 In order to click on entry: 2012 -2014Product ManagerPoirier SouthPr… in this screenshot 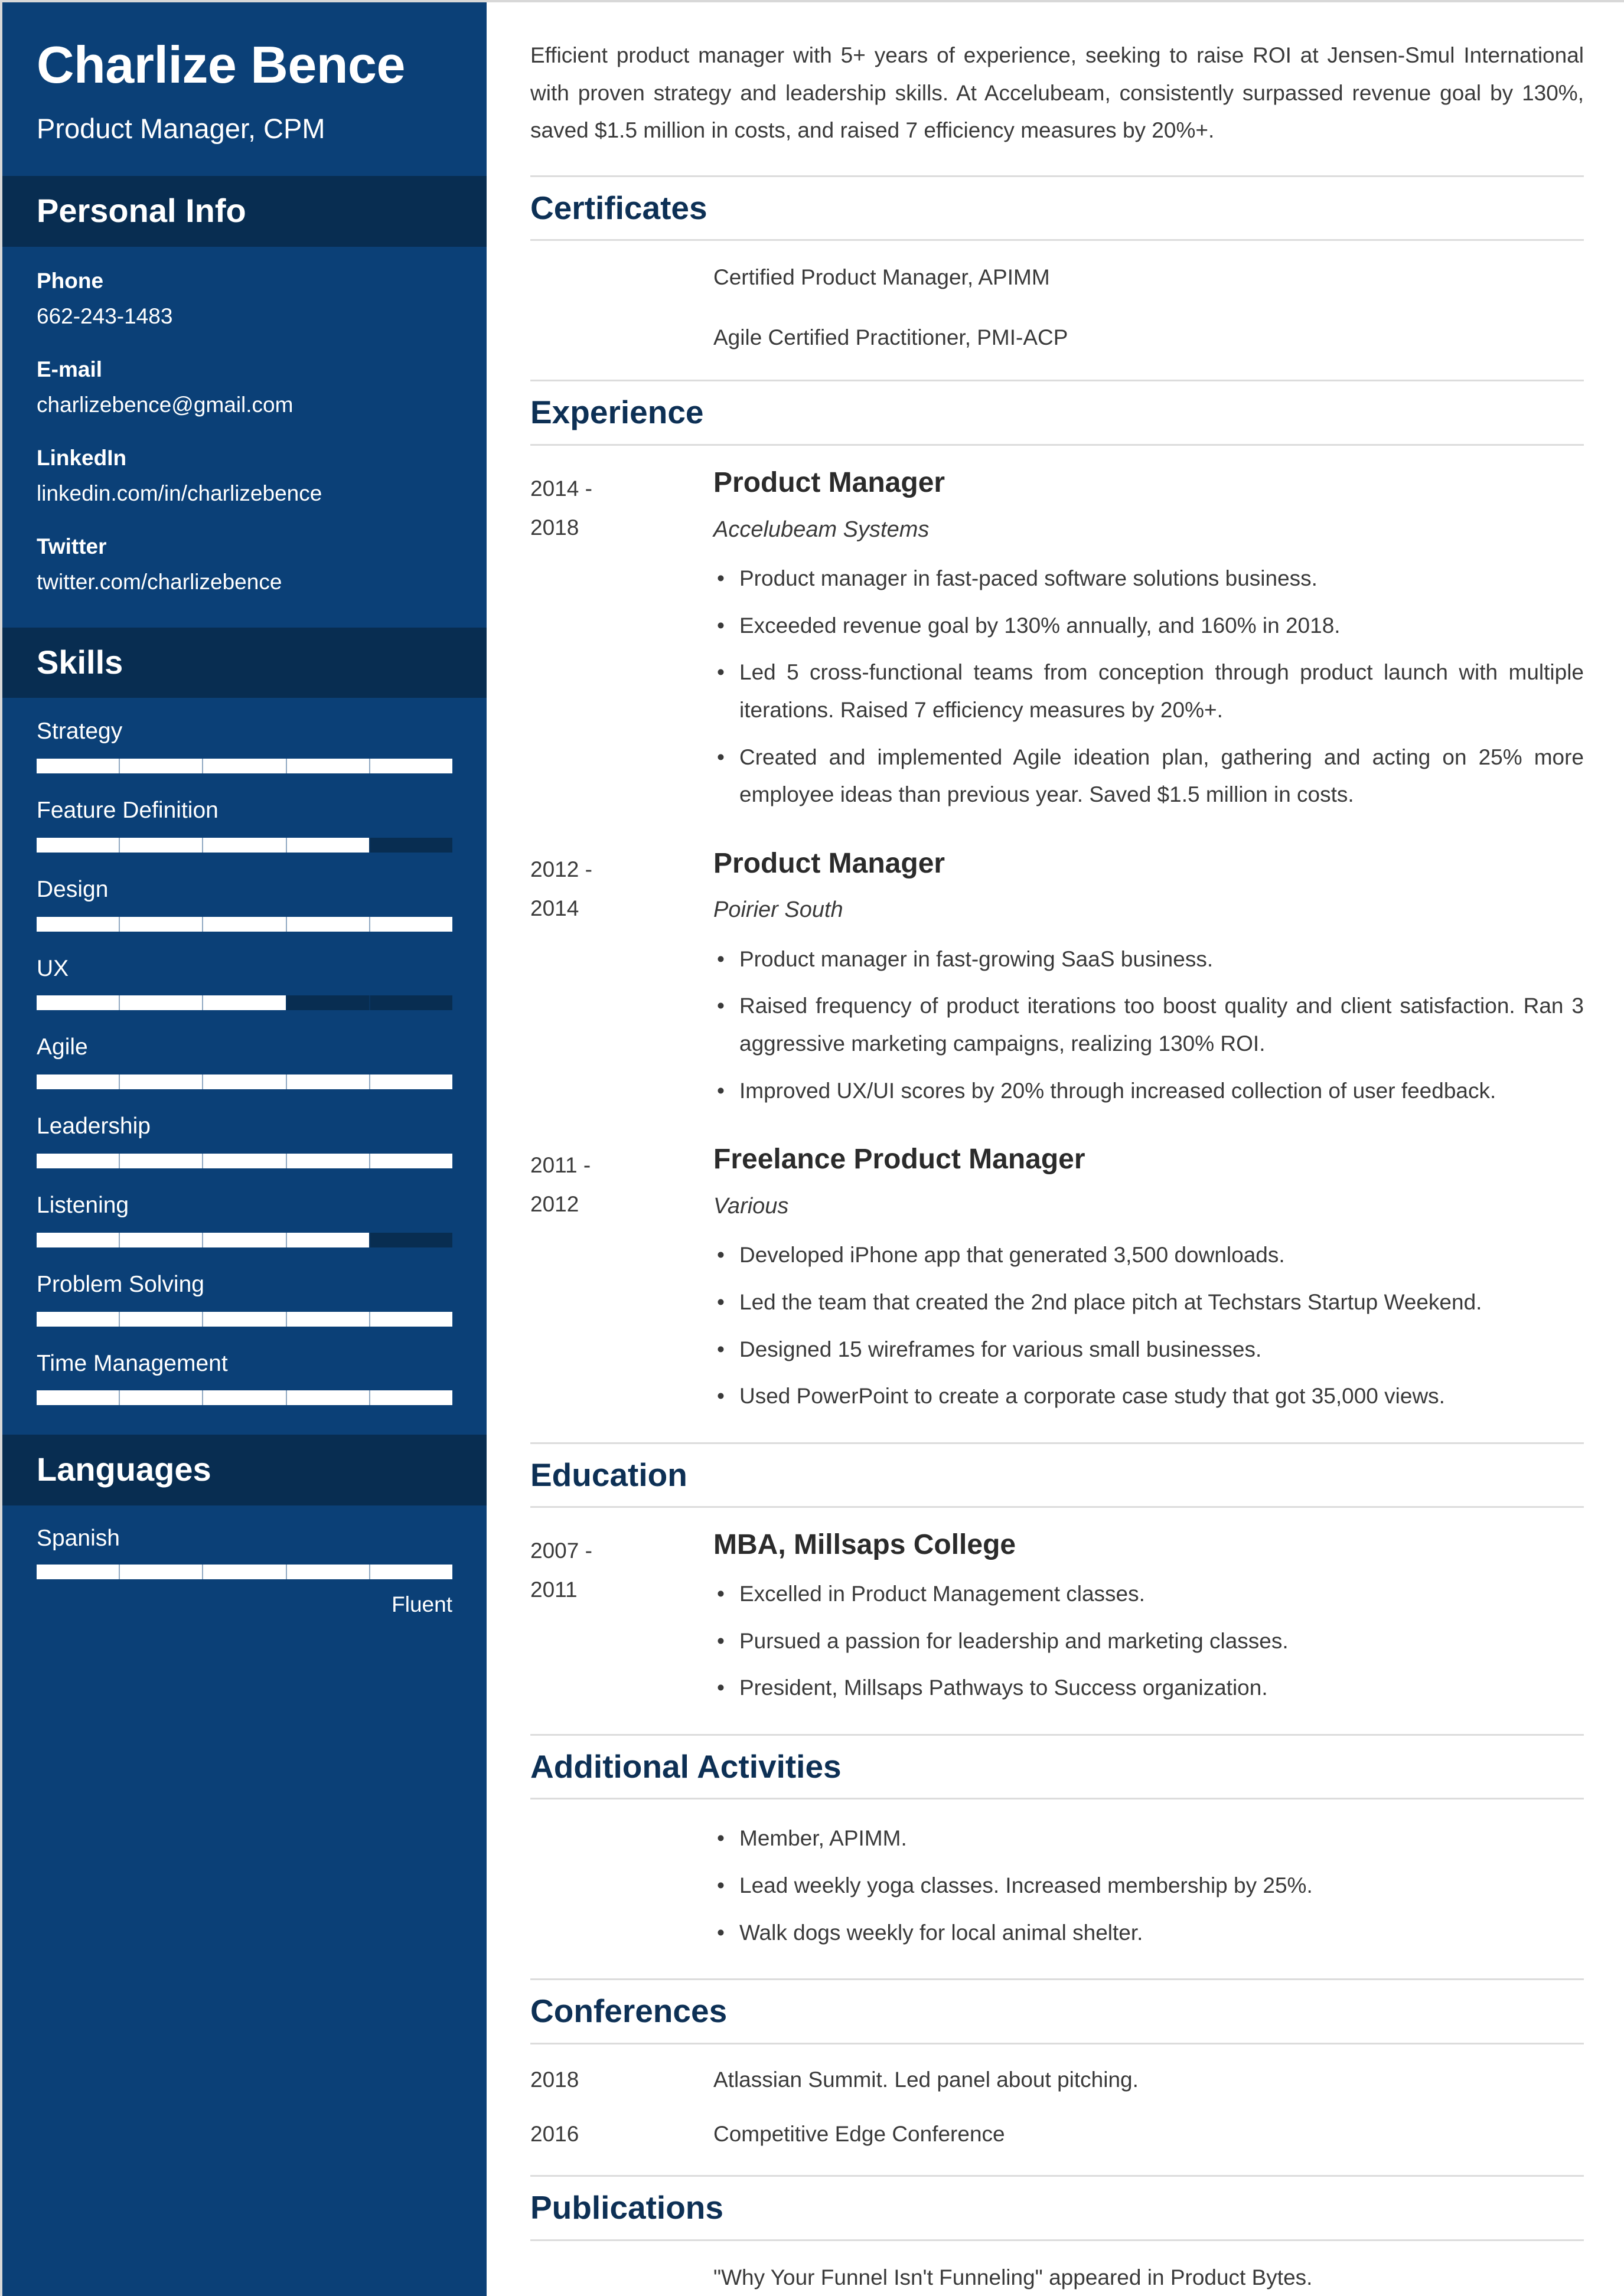, I will do `click(1057, 978)`.